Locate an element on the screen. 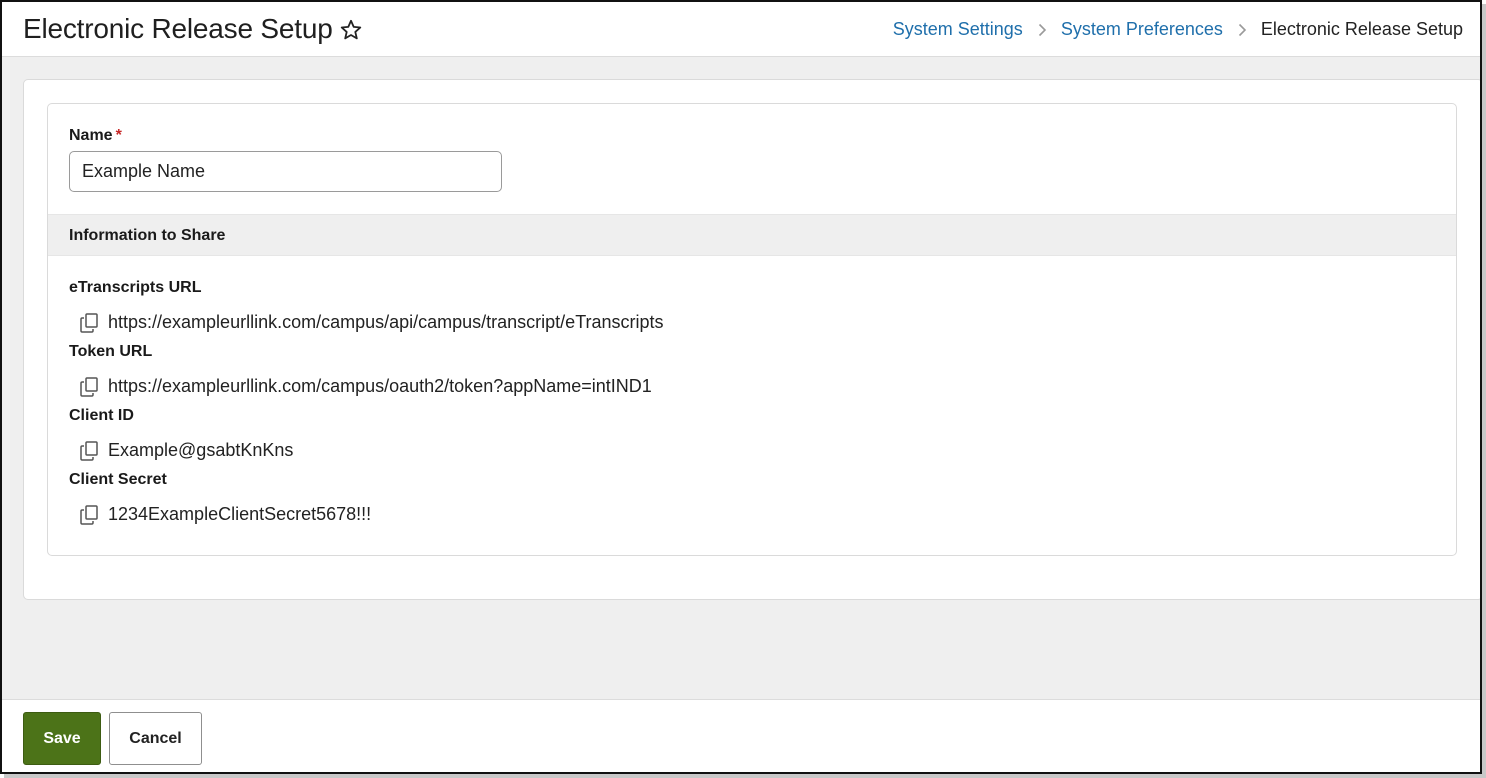 This screenshot has width=1486, height=778. breadcrumb-system-preferences: System Preferences is located at coordinates (1142, 29).